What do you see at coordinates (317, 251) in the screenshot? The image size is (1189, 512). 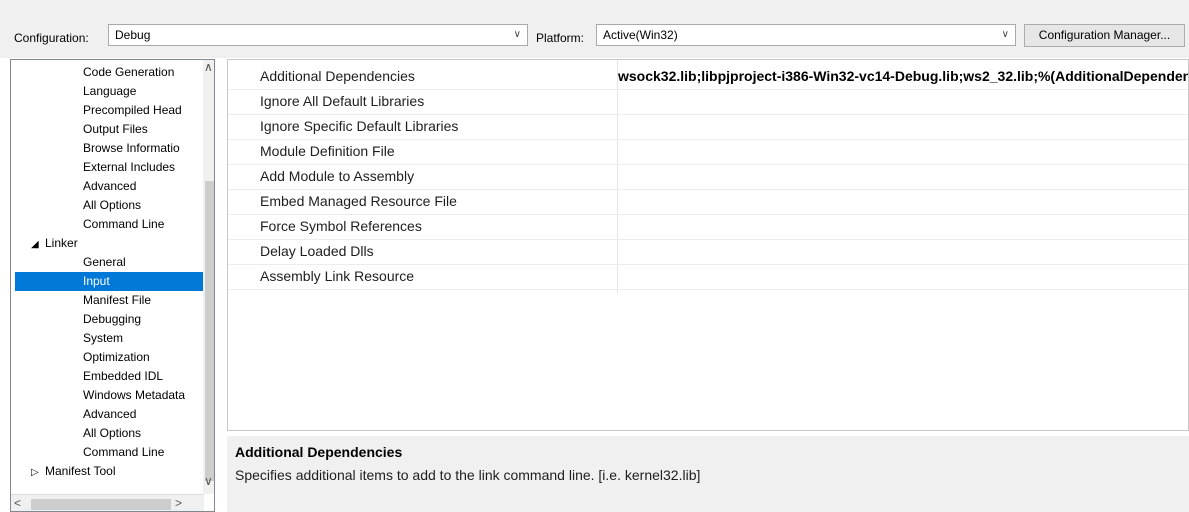 I see `property-name: Delay Loaded Dlls` at bounding box center [317, 251].